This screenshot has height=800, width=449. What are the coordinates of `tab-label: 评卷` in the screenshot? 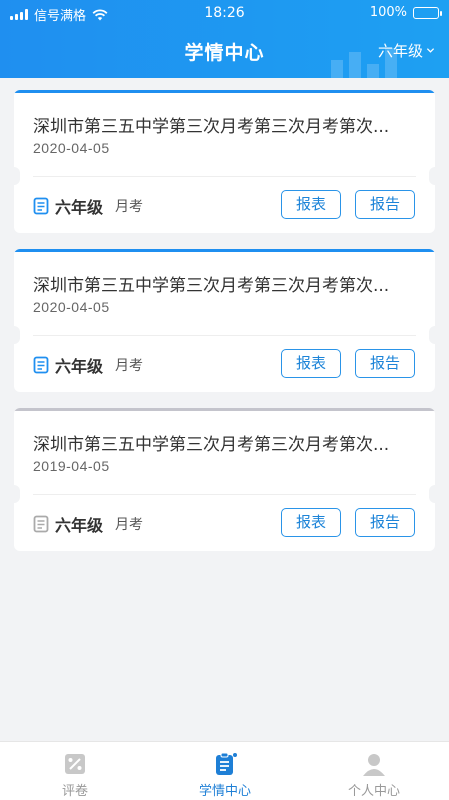 It's located at (74, 791).